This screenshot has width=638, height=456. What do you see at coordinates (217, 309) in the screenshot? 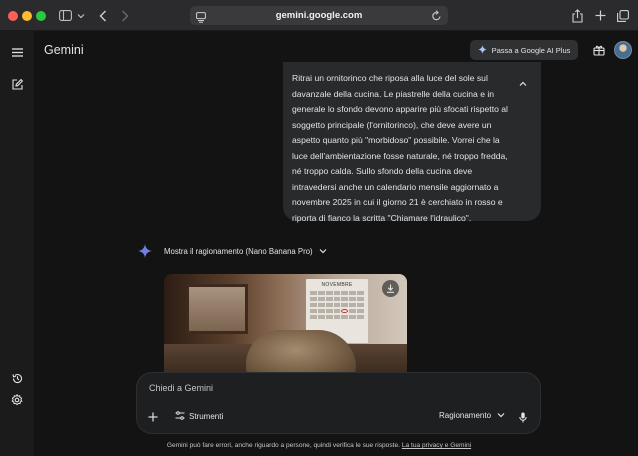
I see `image-window` at bounding box center [217, 309].